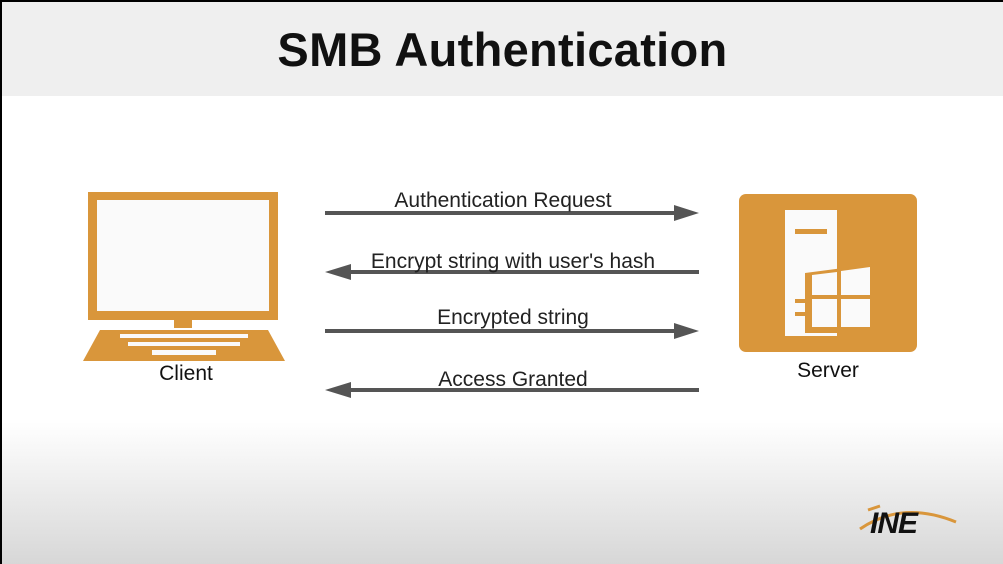 The height and width of the screenshot is (564, 1003). What do you see at coordinates (828, 370) in the screenshot?
I see `server-label: Server` at bounding box center [828, 370].